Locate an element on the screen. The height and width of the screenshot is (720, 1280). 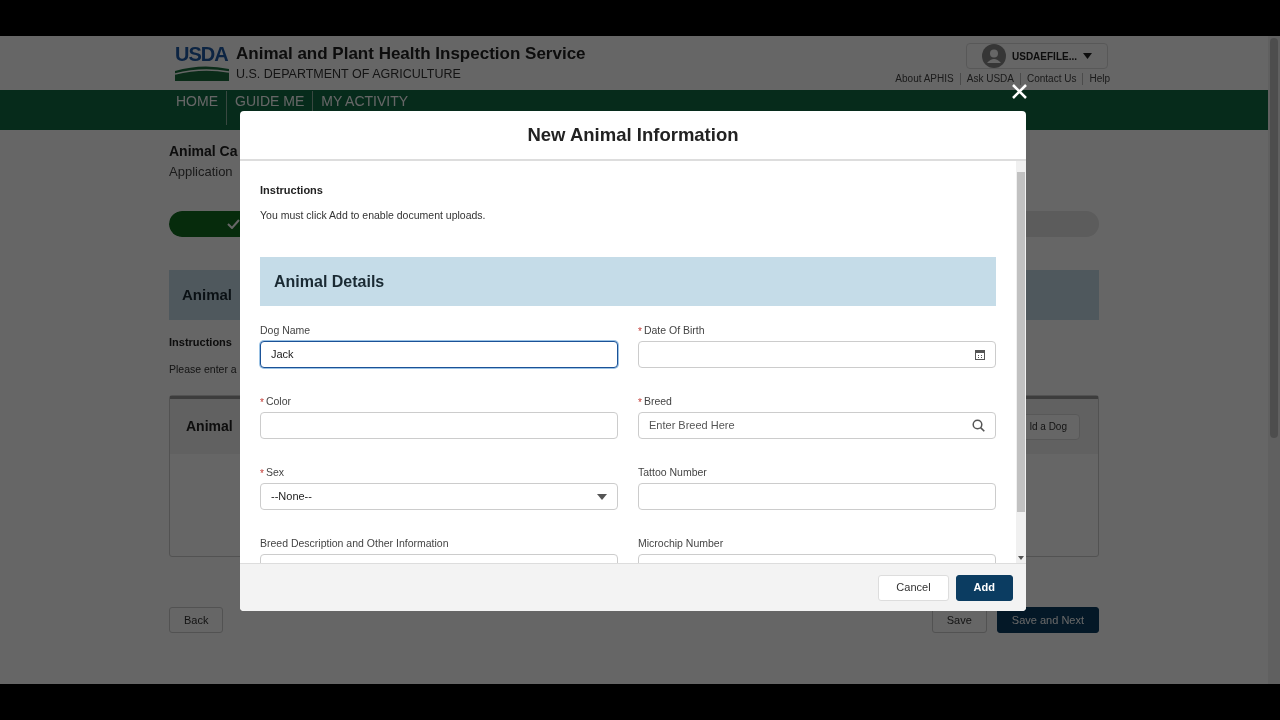
scrollbar-thumb is located at coordinates (1021, 342).